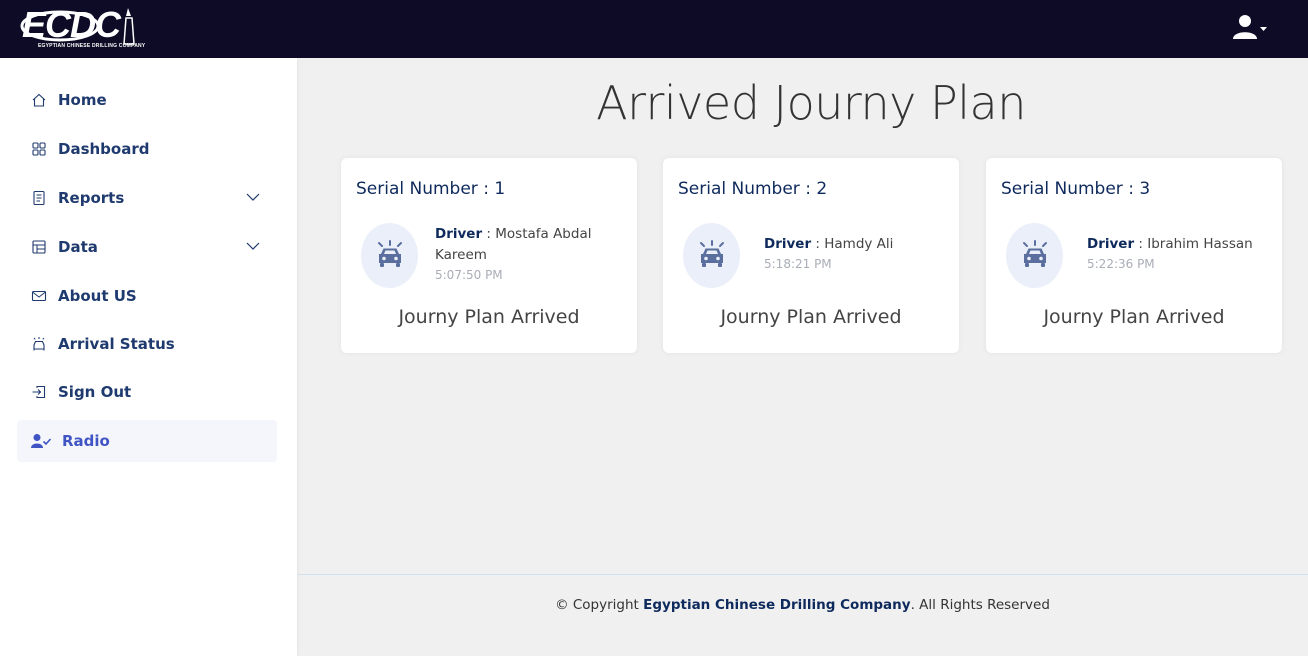  Describe the element at coordinates (39, 149) in the screenshot. I see `grid-icon` at that location.